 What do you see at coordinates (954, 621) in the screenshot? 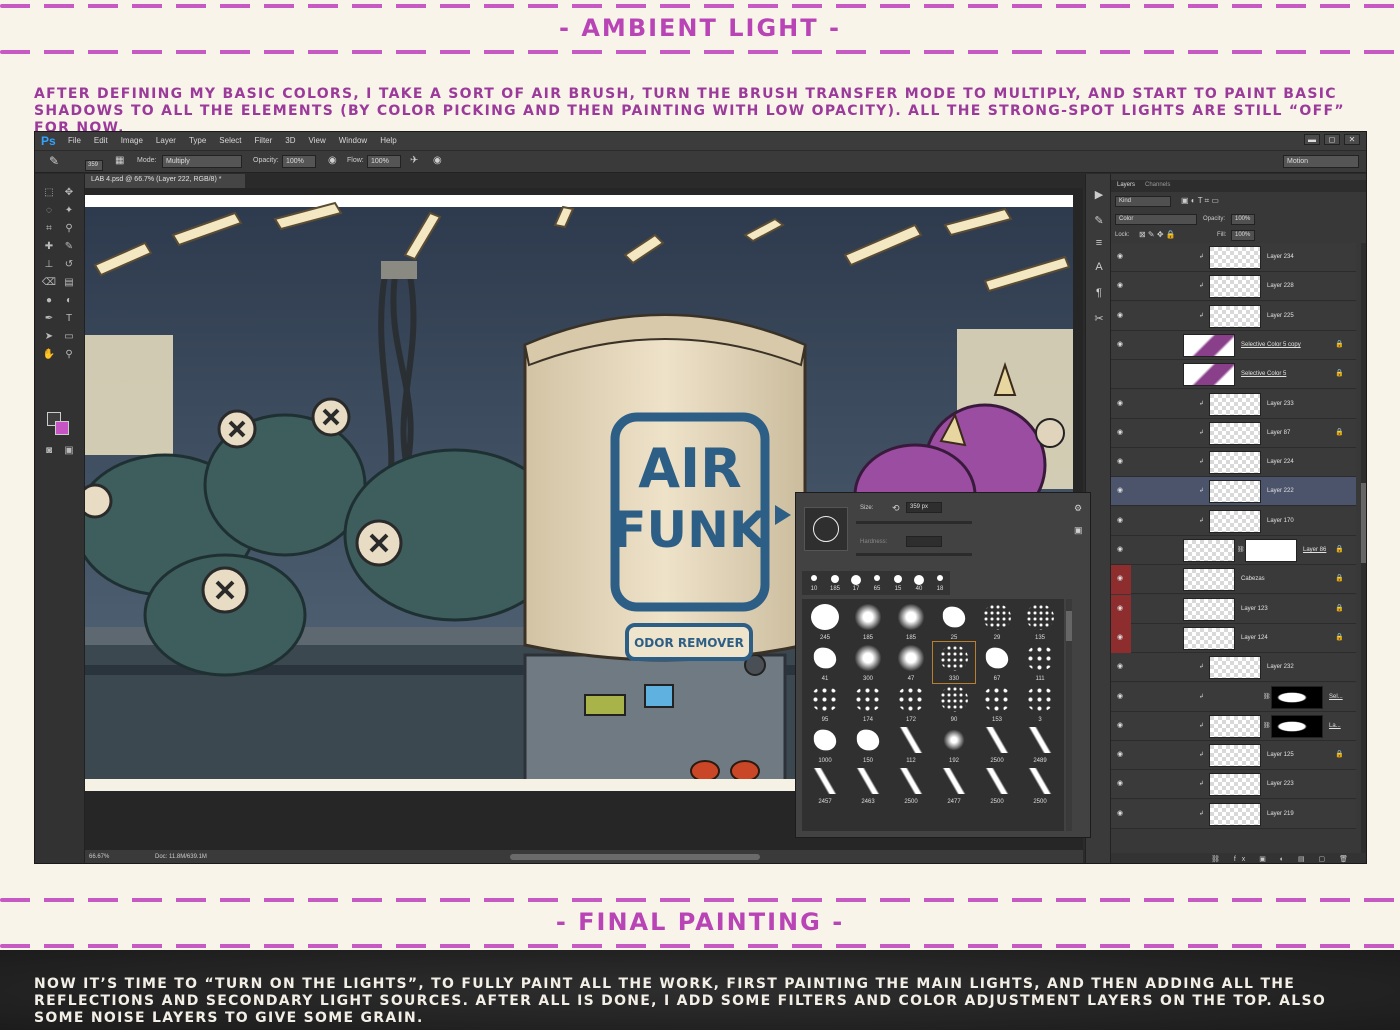
I see `brush-preset: 25` at bounding box center [954, 621].